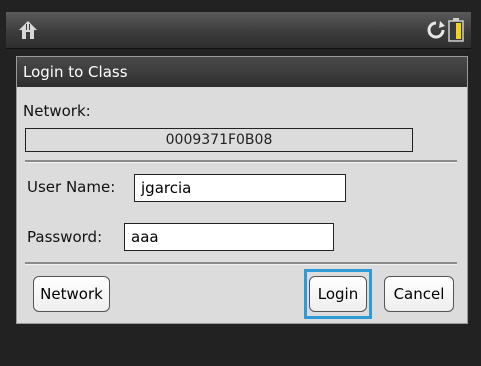 This screenshot has height=366, width=481. I want to click on password-field: aaa, so click(229, 237).